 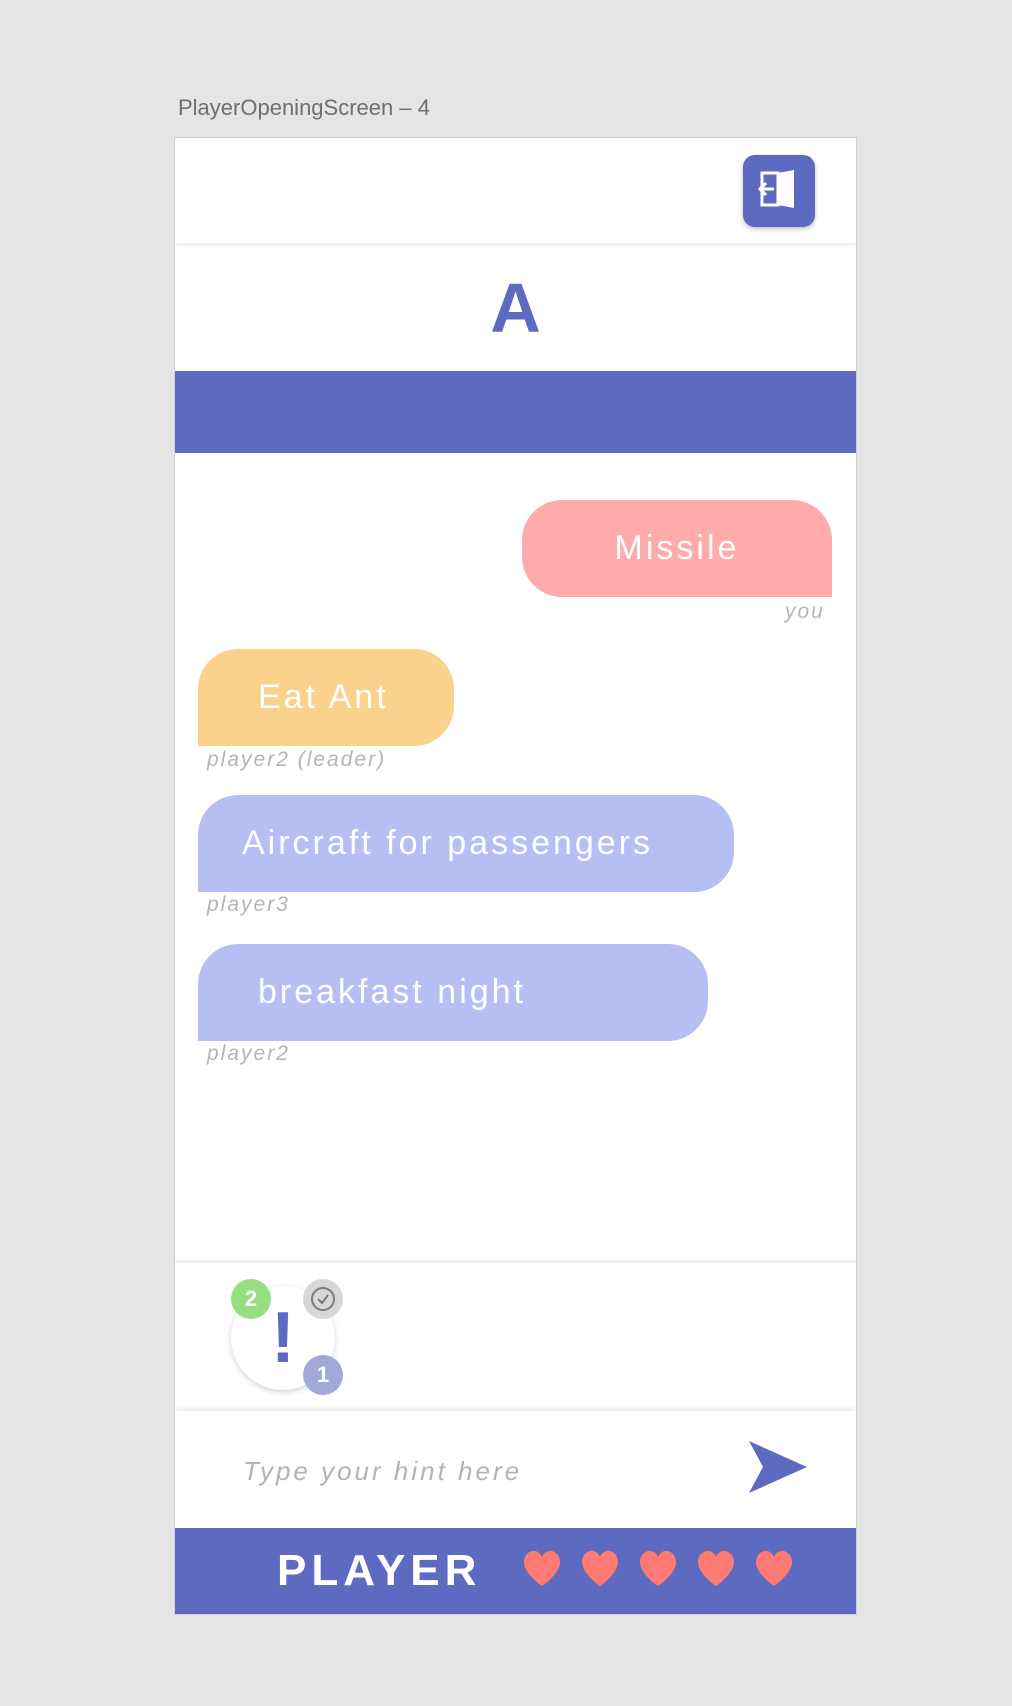 What do you see at coordinates (251, 1299) in the screenshot?
I see `hint-count-badge: 2` at bounding box center [251, 1299].